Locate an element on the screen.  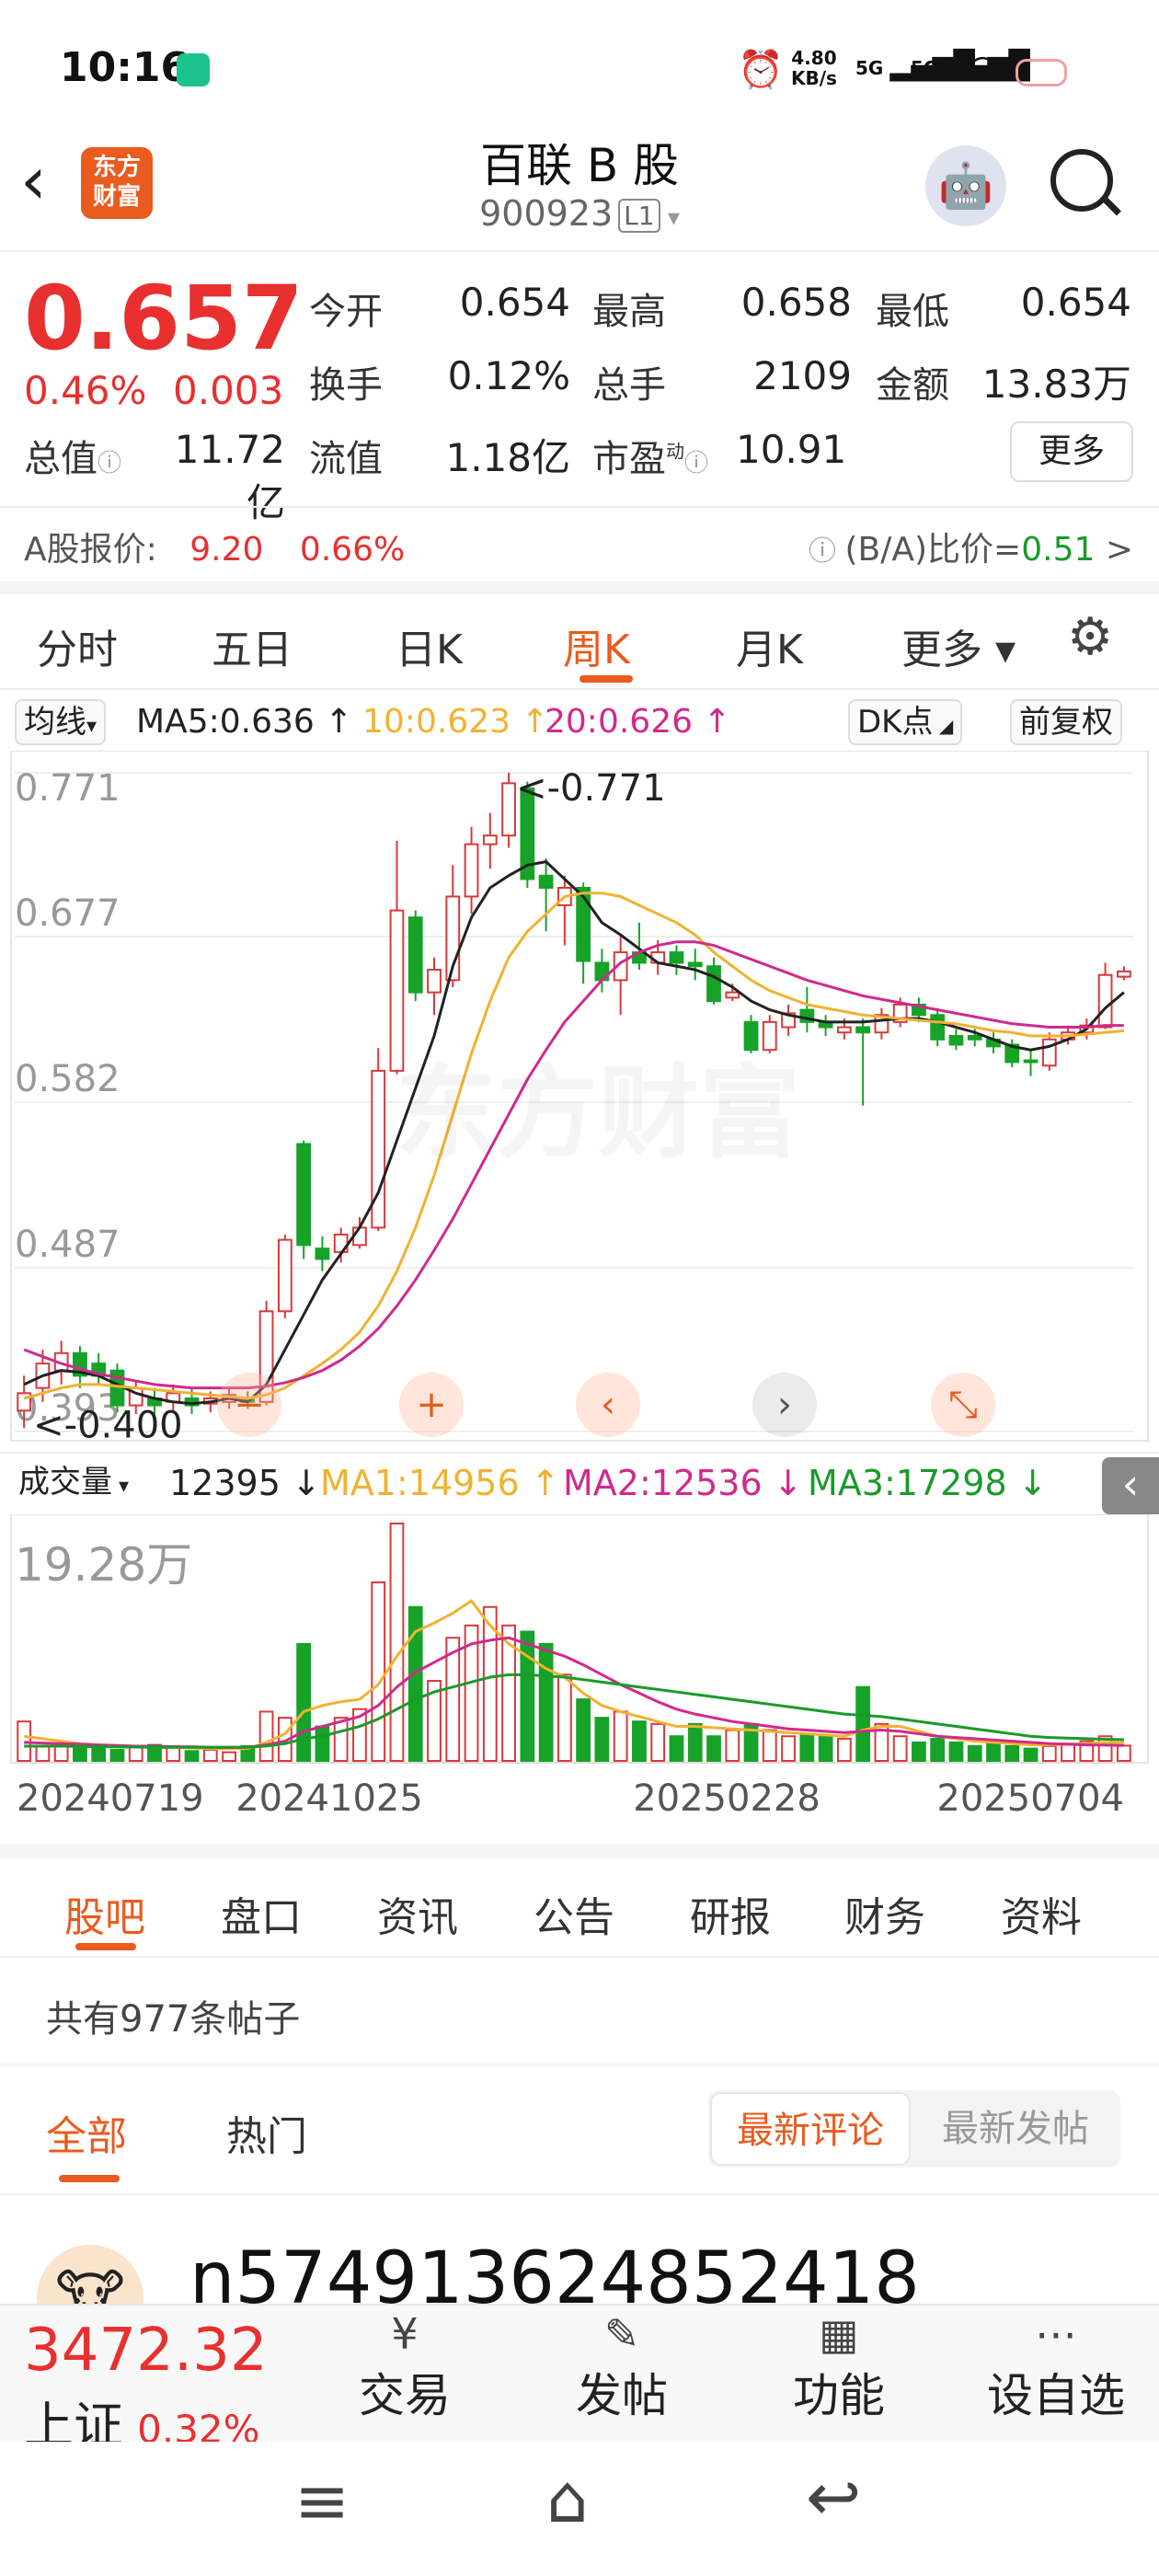
post-count: 共有977条帖子 is located at coordinates (173, 2020).